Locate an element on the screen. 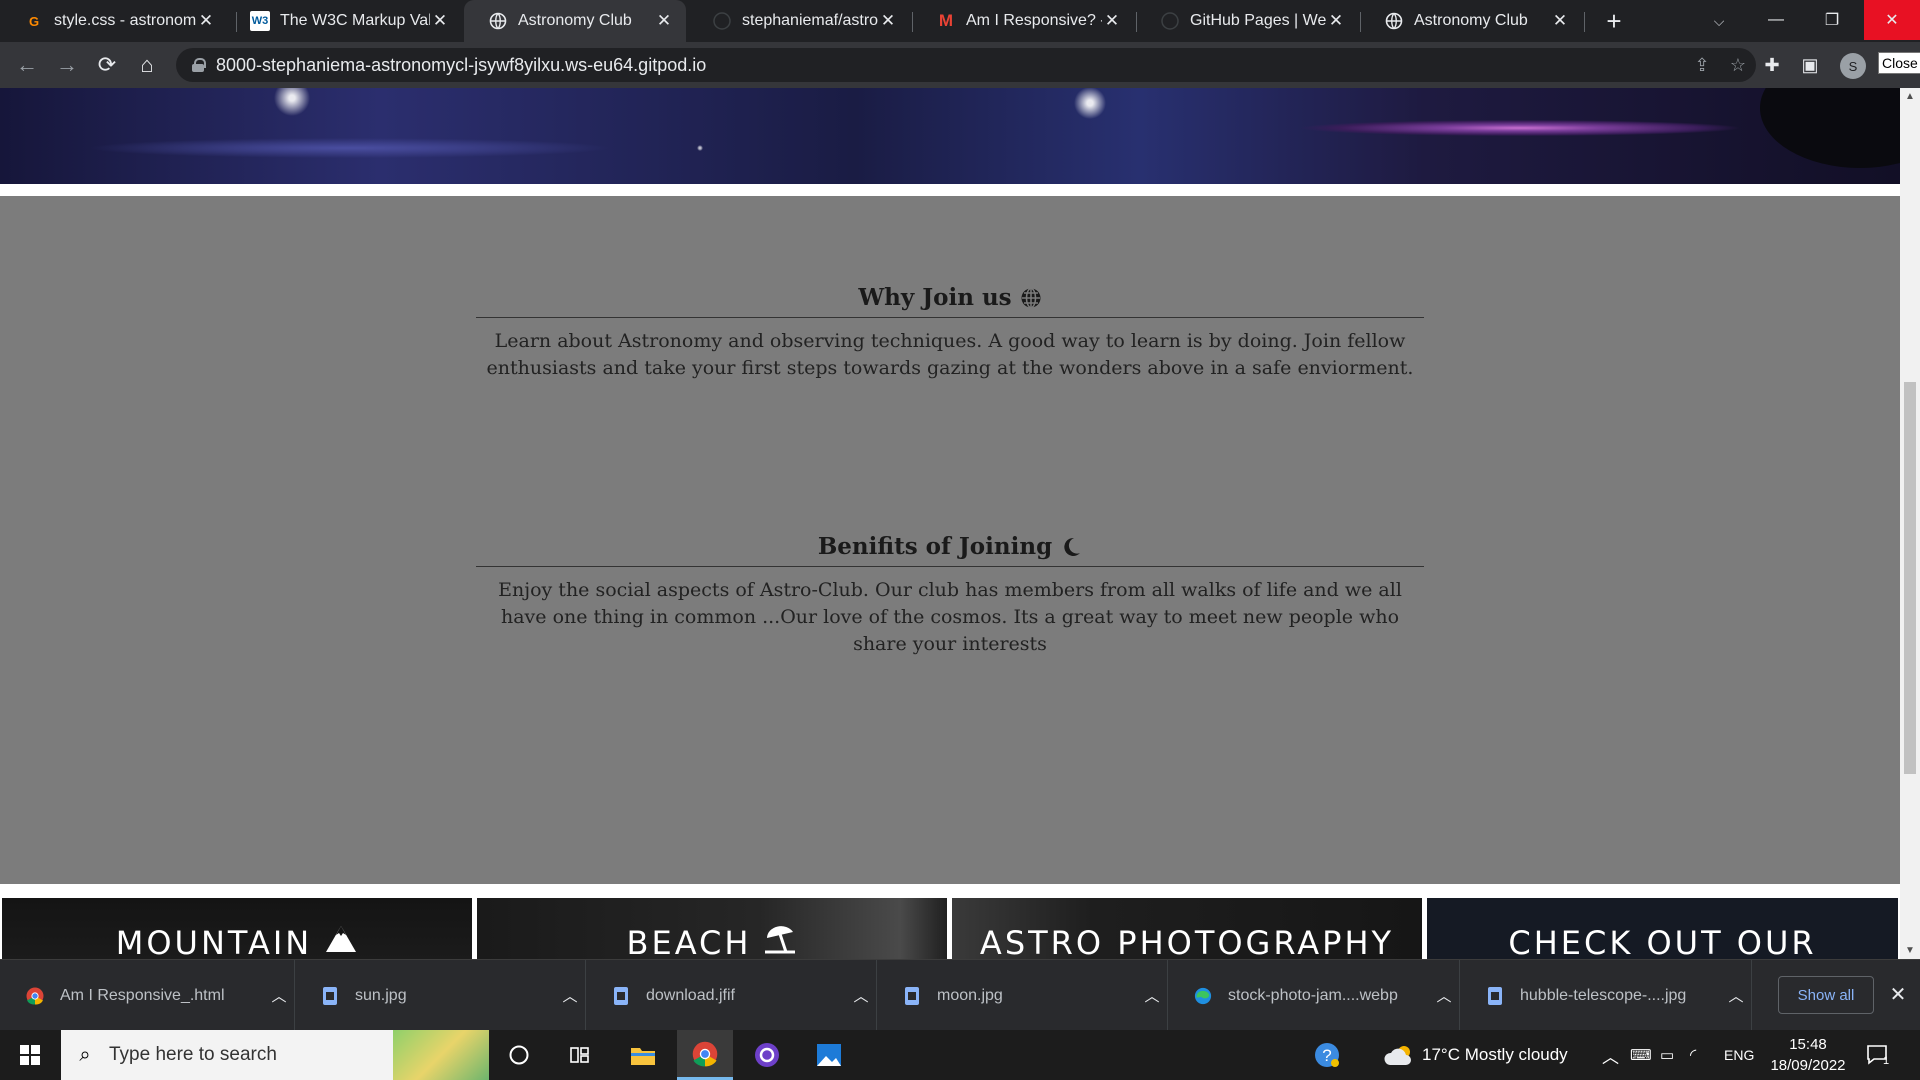  reload-button: ⟳ is located at coordinates (107, 65).